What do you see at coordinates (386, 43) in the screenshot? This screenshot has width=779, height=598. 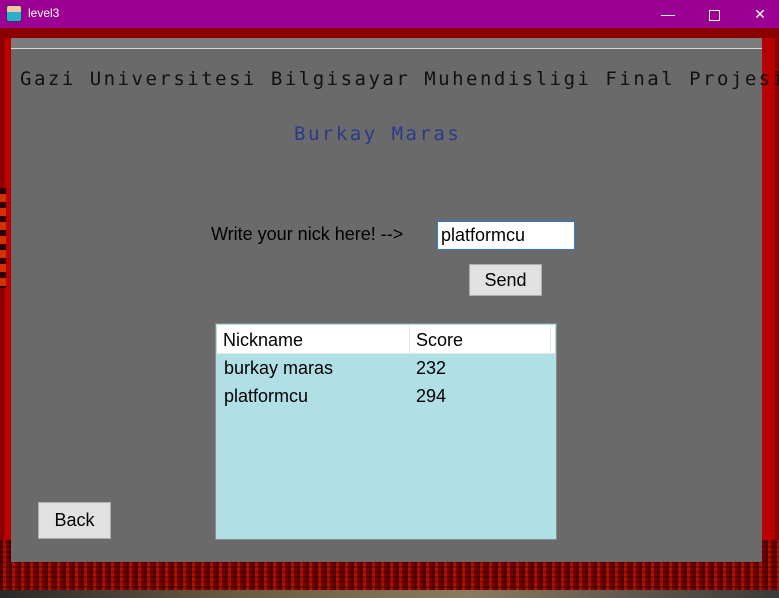 I see `panel-top-bar` at bounding box center [386, 43].